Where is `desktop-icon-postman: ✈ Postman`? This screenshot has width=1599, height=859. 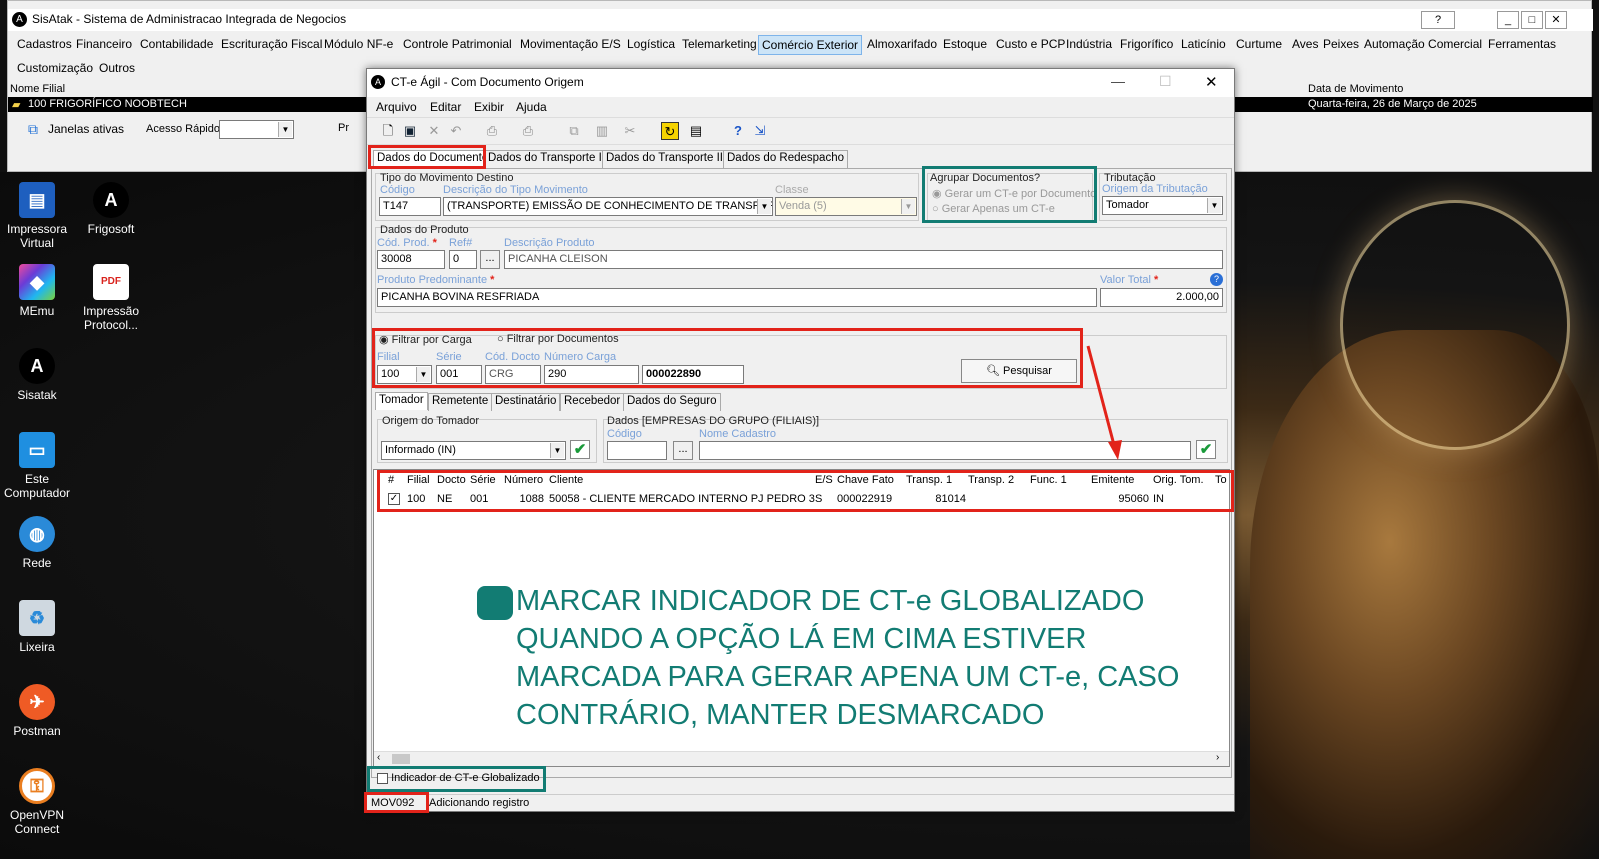 desktop-icon-postman: ✈ Postman is located at coordinates (37, 711).